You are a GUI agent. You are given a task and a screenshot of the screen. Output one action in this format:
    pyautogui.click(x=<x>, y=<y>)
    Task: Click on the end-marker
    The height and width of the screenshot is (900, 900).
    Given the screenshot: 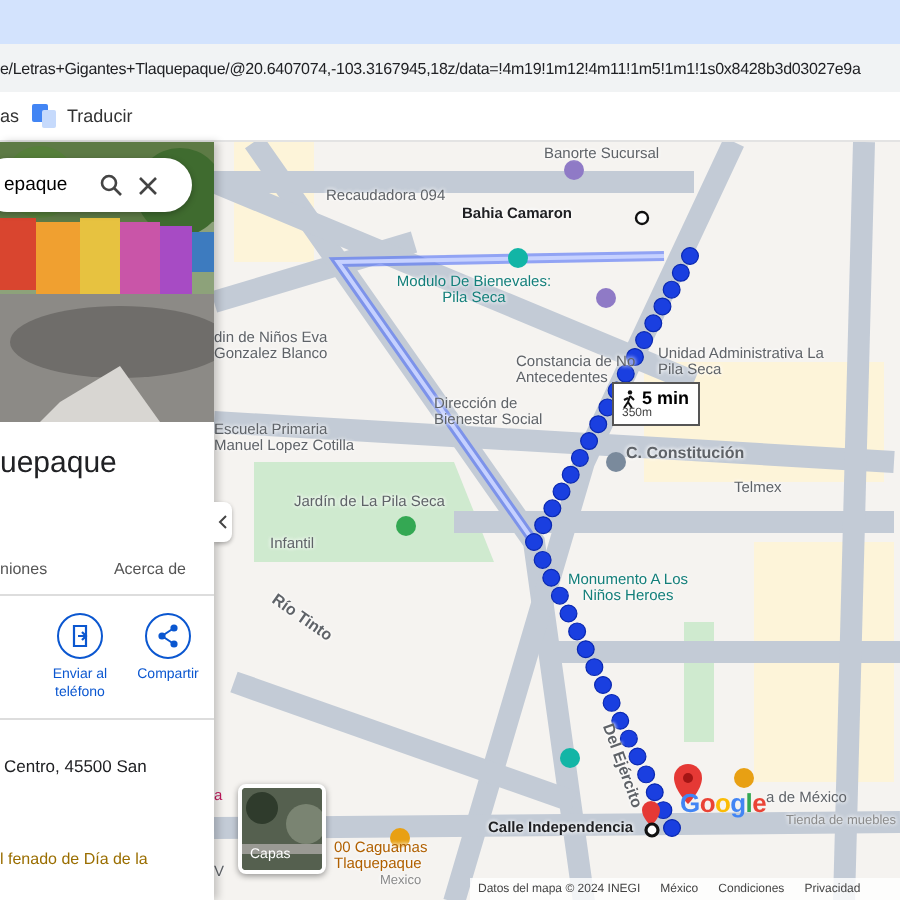 What is the action you would take?
    pyautogui.click(x=652, y=830)
    